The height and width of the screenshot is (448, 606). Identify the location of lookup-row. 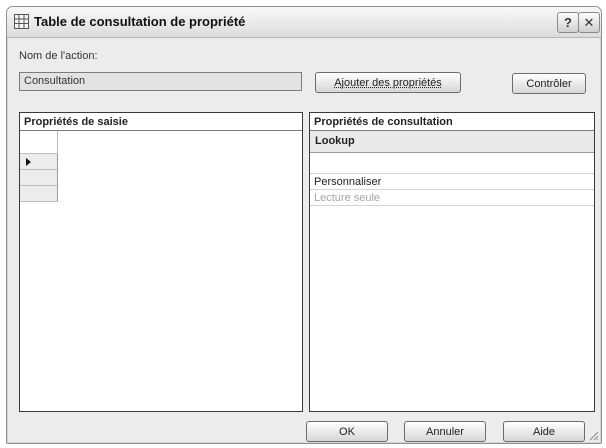
(452, 163).